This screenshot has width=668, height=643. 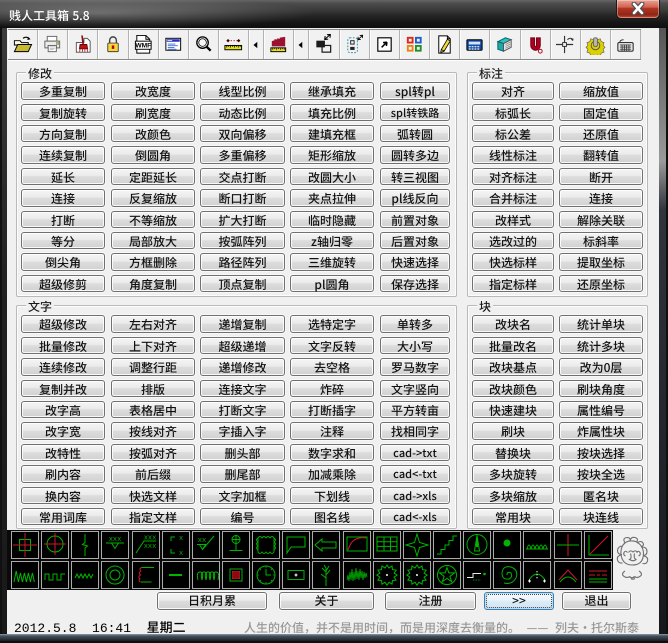 I want to click on svg-text: WMF, so click(x=143, y=45).